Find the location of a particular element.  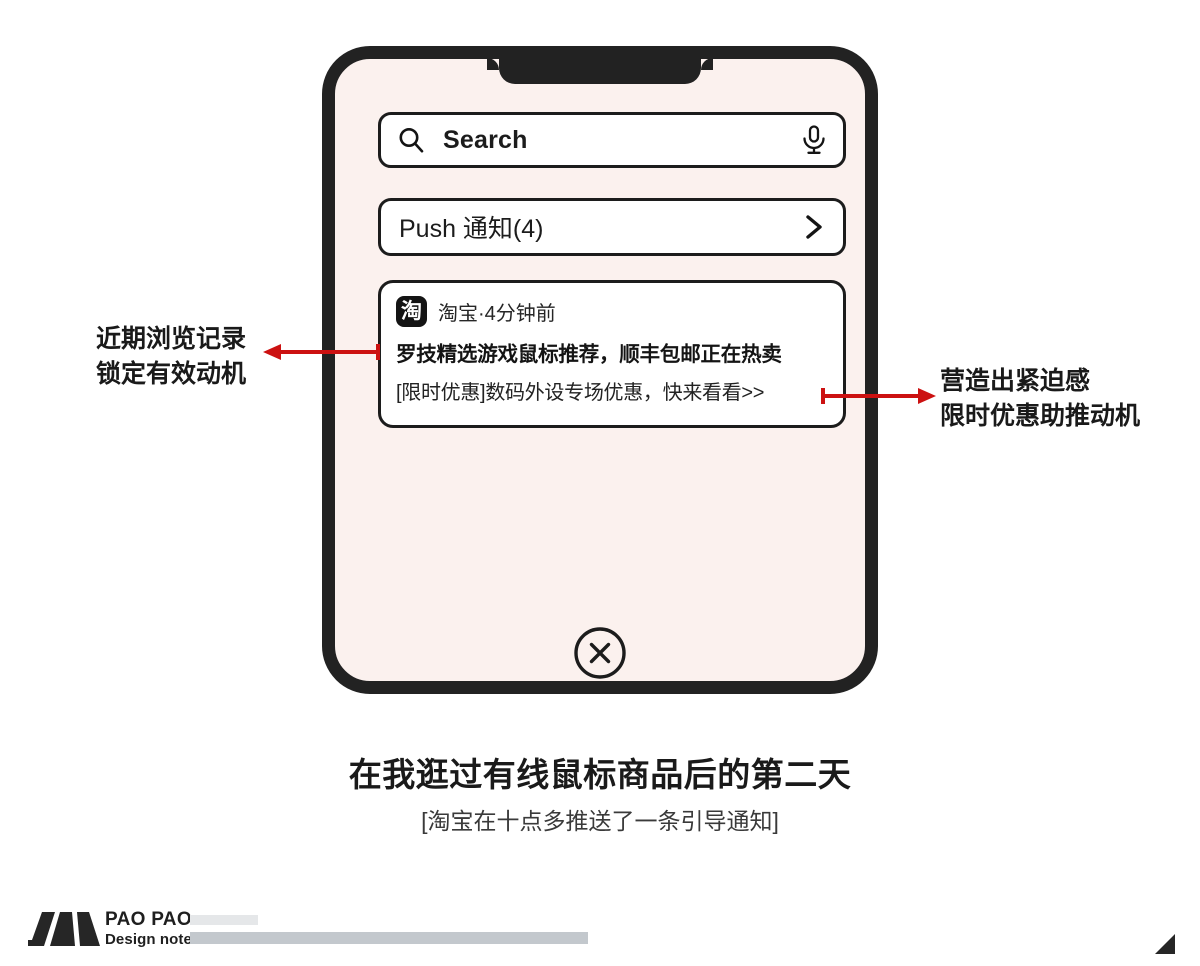

annotation-left-line-1: 近期浏览记录 is located at coordinates (171, 339).